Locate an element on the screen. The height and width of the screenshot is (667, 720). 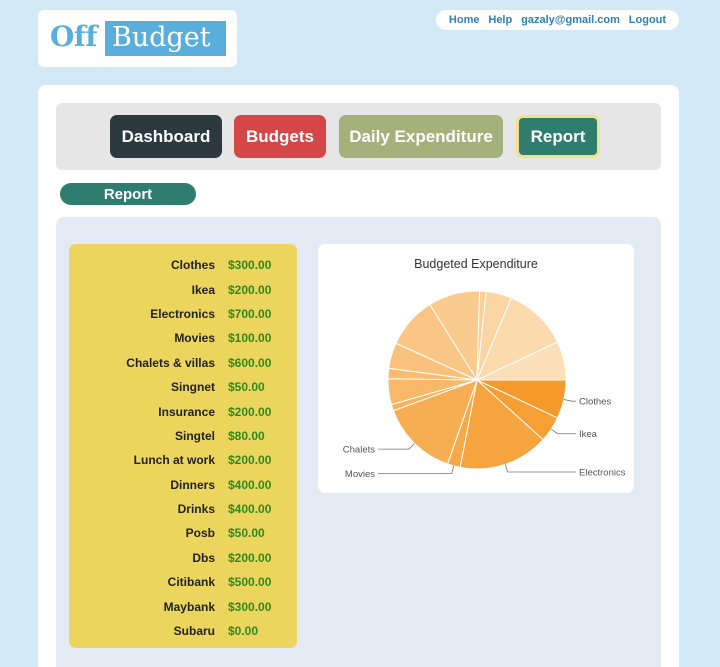
budget-row: Clothes $300.00 is located at coordinates (183, 265).